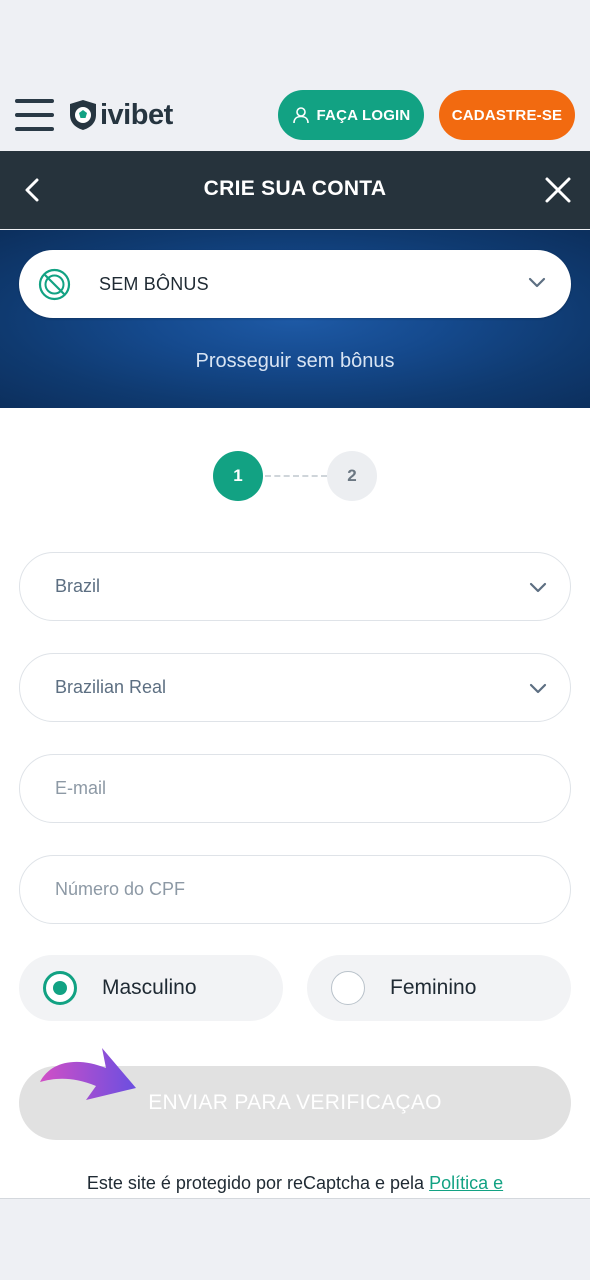 This screenshot has width=590, height=1280. Describe the element at coordinates (466, 1183) in the screenshot. I see `policy-link: Política e` at that location.